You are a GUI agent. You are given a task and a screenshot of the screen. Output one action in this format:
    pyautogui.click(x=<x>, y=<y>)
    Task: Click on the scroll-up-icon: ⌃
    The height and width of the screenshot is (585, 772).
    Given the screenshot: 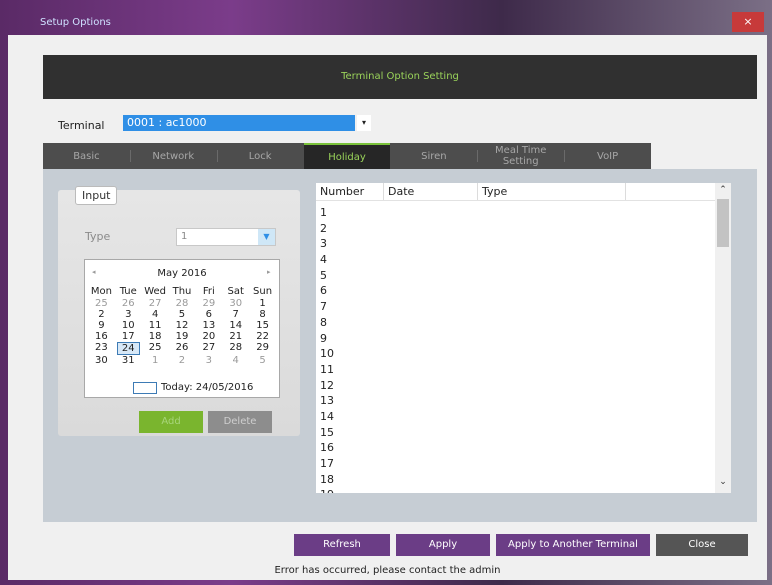 What is the action you would take?
    pyautogui.click(x=723, y=191)
    